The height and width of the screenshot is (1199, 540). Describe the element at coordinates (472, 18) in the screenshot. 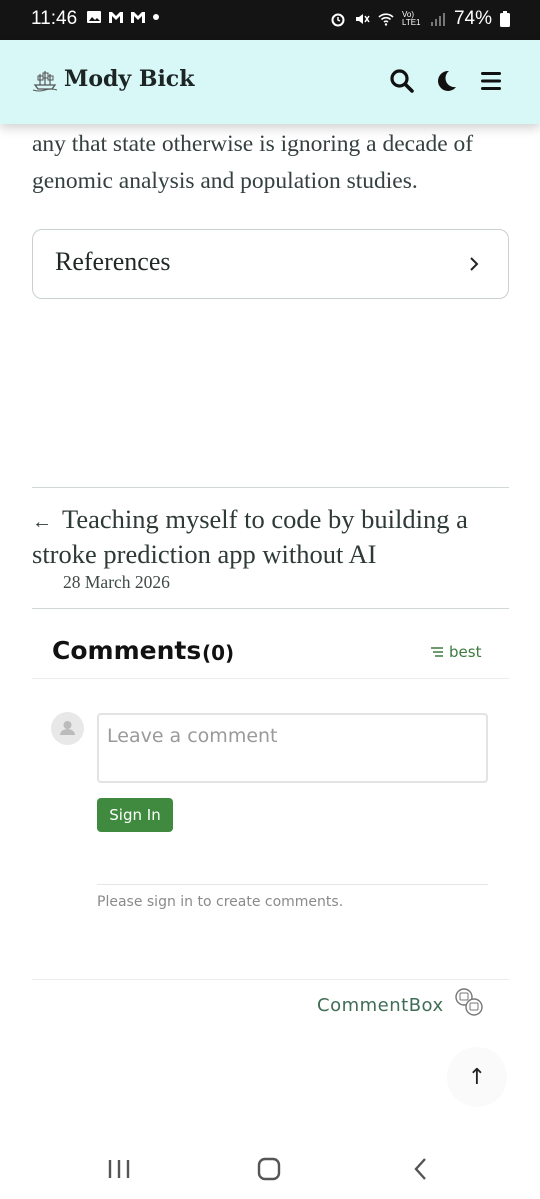

I see `battery-percent: 74%` at that location.